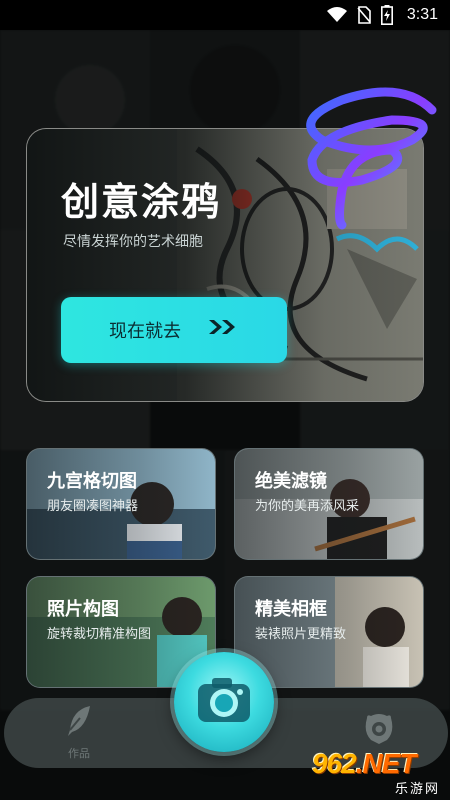  Describe the element at coordinates (364, 763) in the screenshot. I see `watermark-logo: 962.NET` at that location.